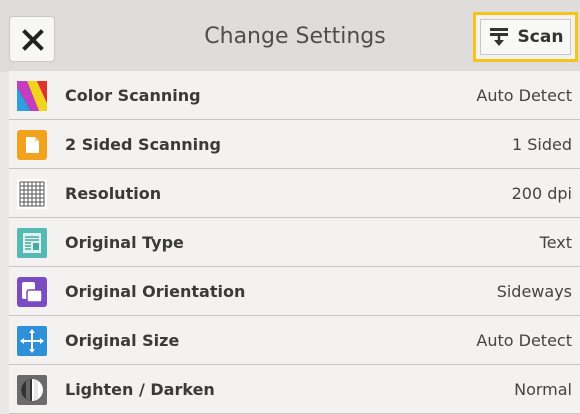  Describe the element at coordinates (534, 291) in the screenshot. I see `setting-value: Sideways` at that location.